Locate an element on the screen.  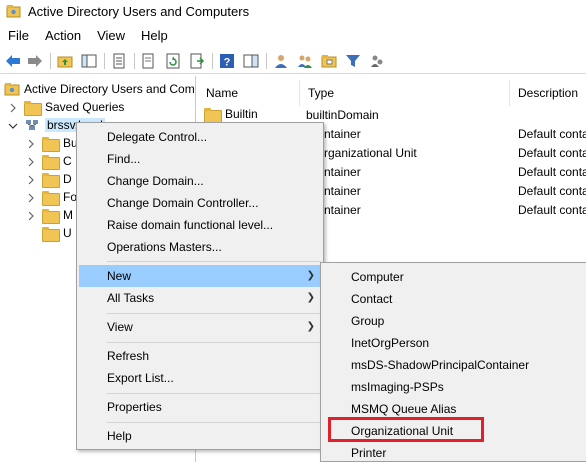
forward-arrow-icon is located at coordinates (35, 61).